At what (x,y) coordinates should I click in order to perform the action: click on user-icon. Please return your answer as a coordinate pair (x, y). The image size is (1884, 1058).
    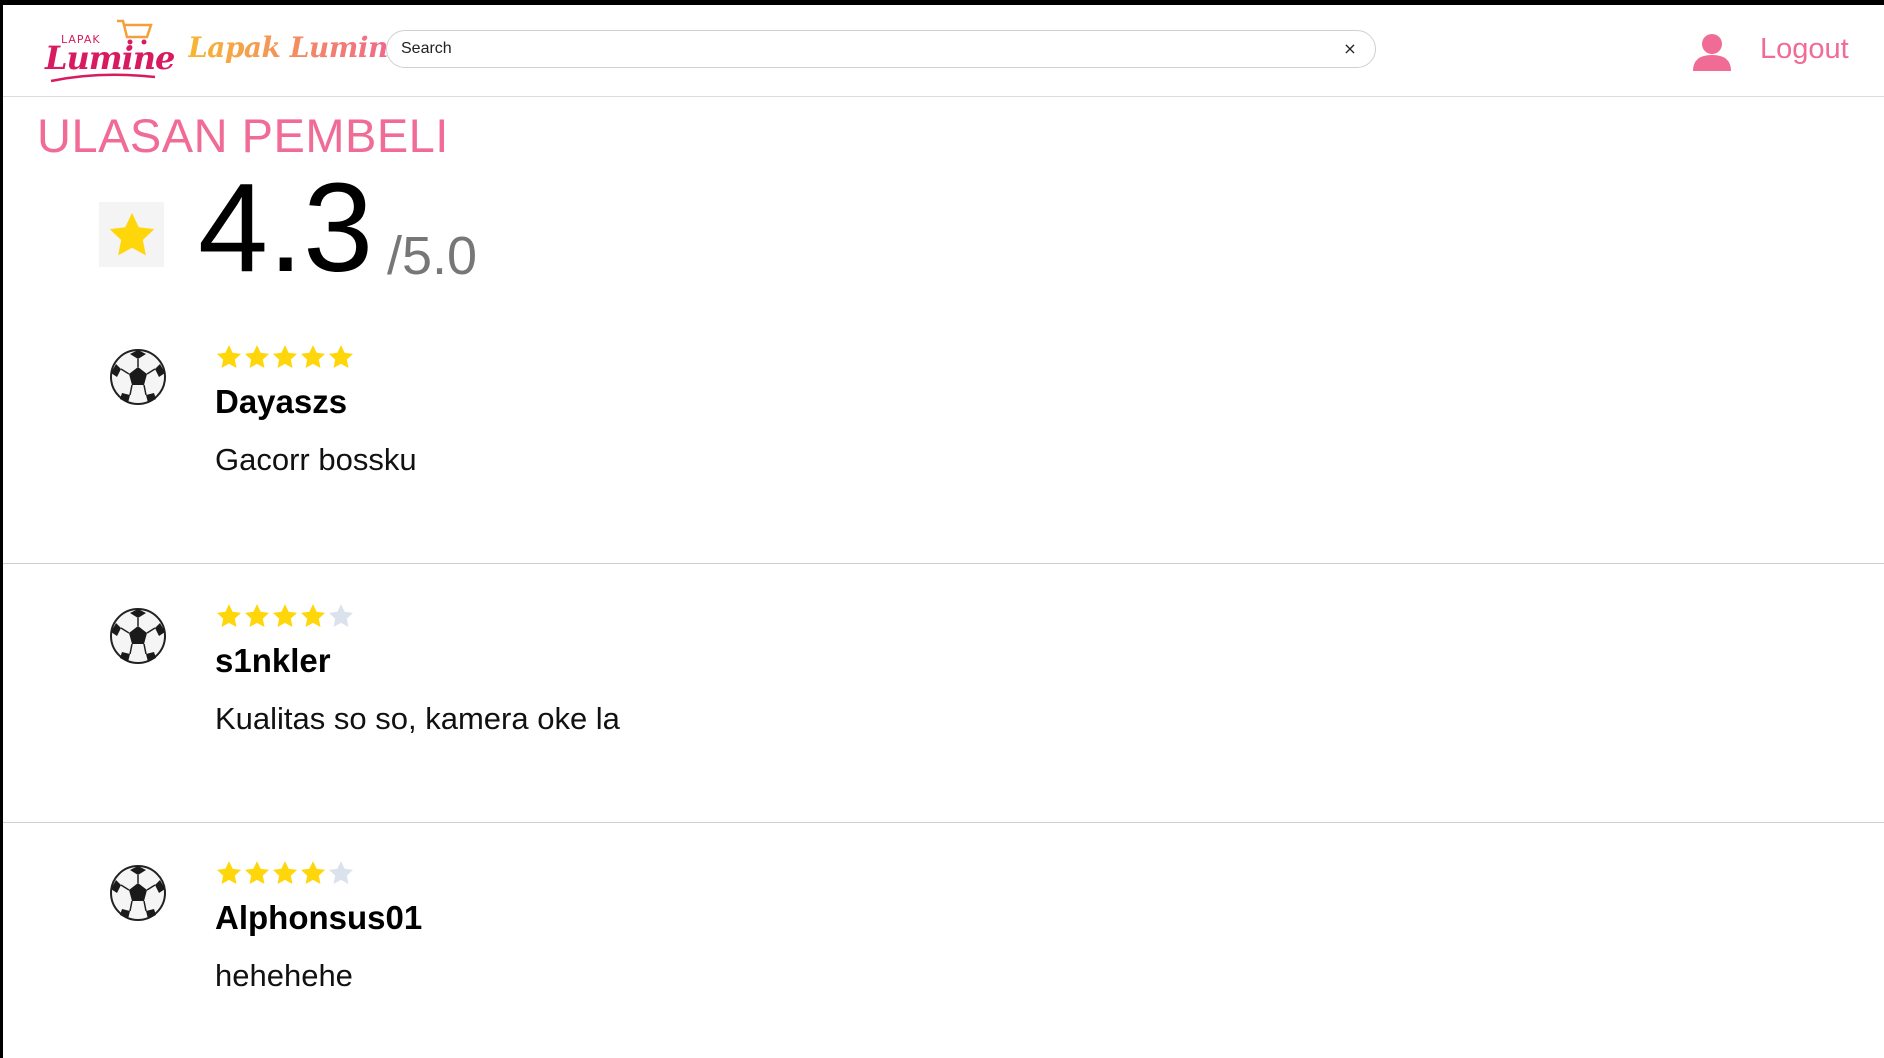
    Looking at the image, I should click on (1712, 52).